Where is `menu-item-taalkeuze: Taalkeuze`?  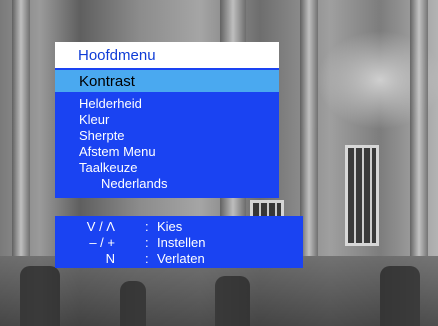 menu-item-taalkeuze: Taalkeuze is located at coordinates (167, 168).